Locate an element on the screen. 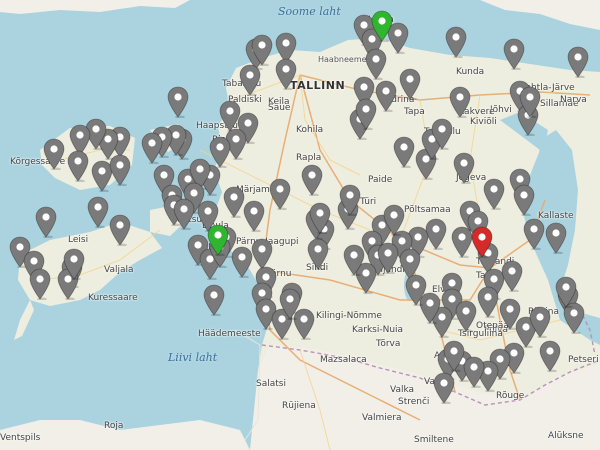  place-label: Haabneeme is located at coordinates (342, 59).